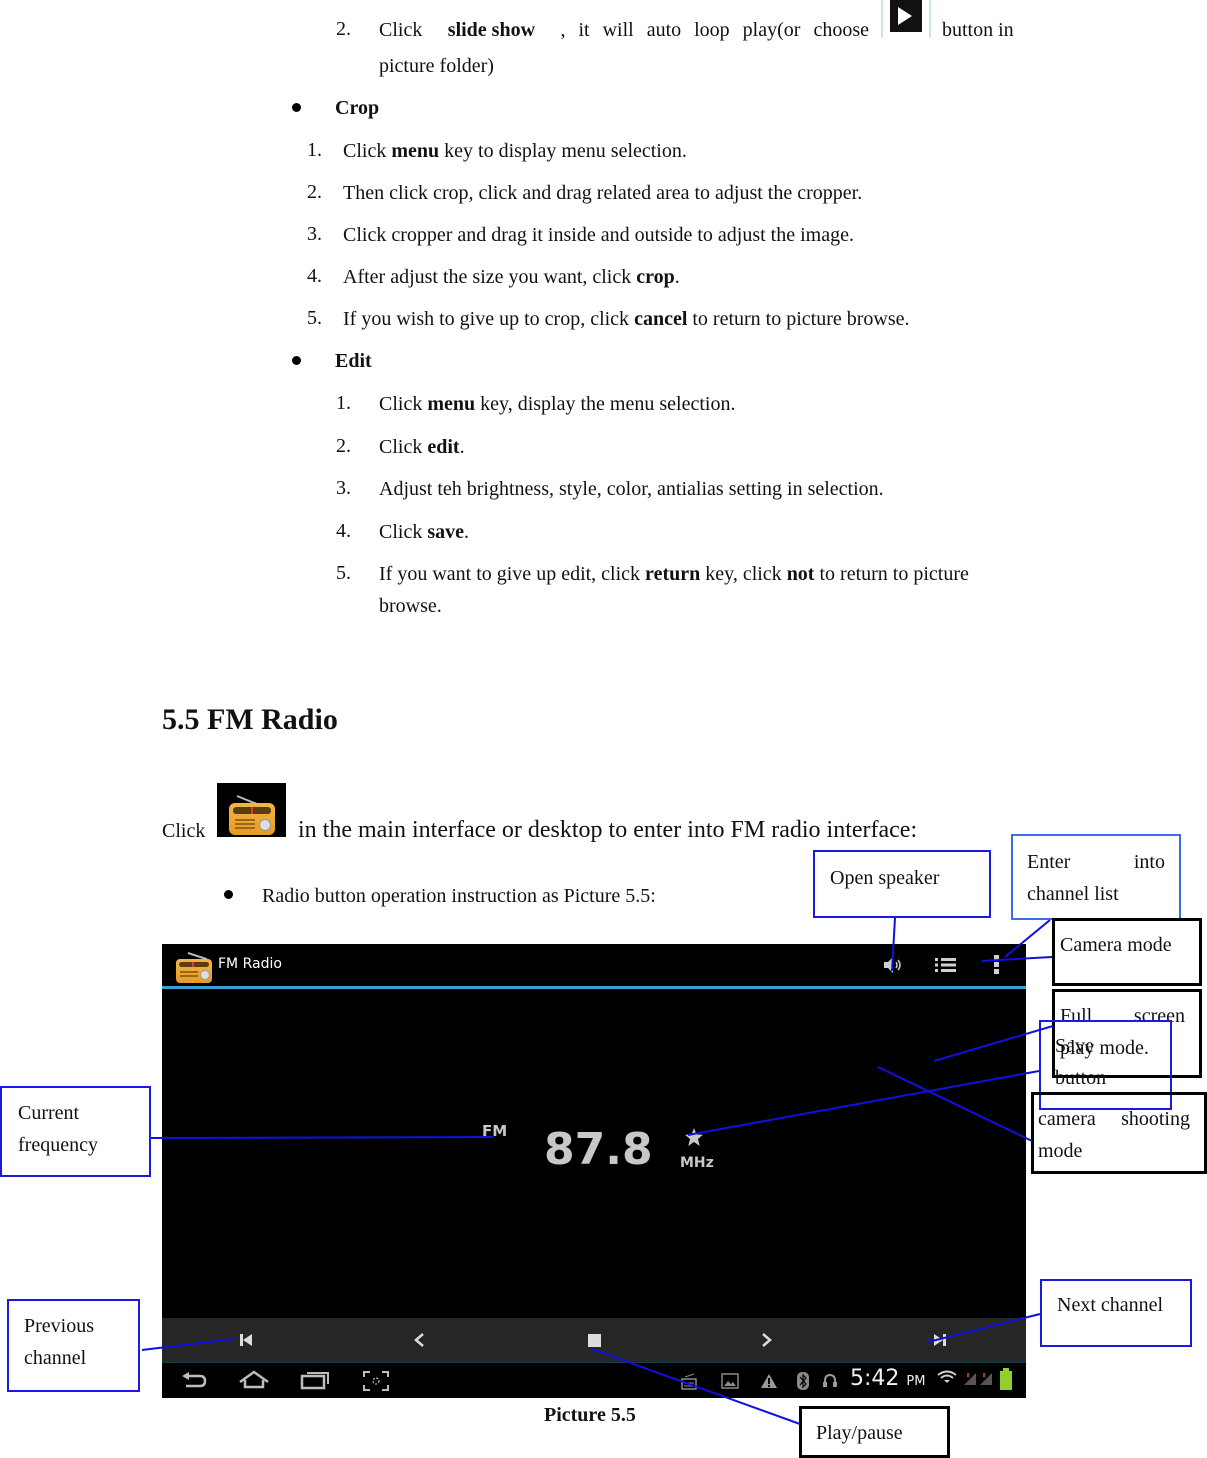  Describe the element at coordinates (978, 30) in the screenshot. I see `step-text-cont: button in` at that location.